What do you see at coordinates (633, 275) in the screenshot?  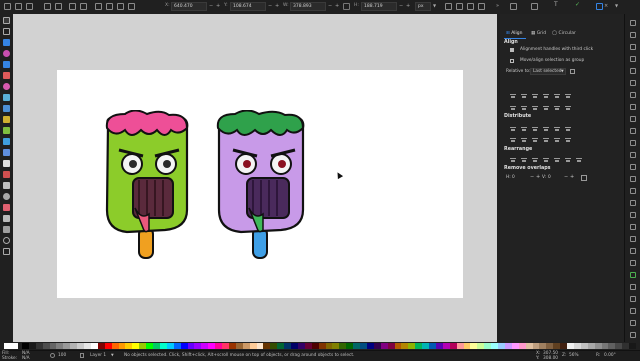 I see `layers-icon` at bounding box center [633, 275].